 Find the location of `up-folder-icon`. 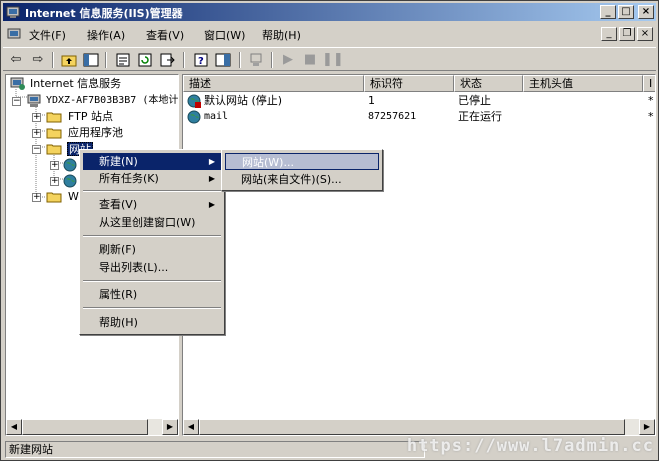

up-folder-icon is located at coordinates (69, 60).